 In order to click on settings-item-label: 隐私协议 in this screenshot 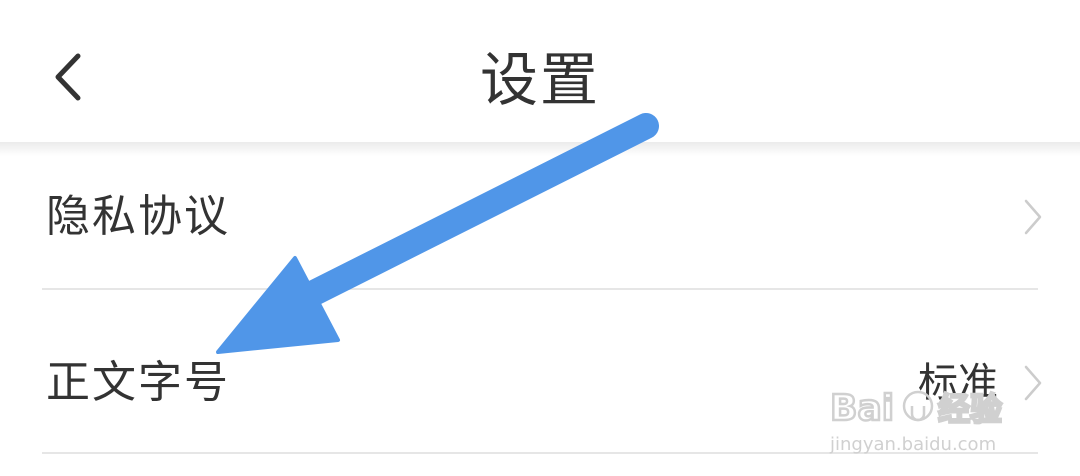, I will do `click(138, 216)`.